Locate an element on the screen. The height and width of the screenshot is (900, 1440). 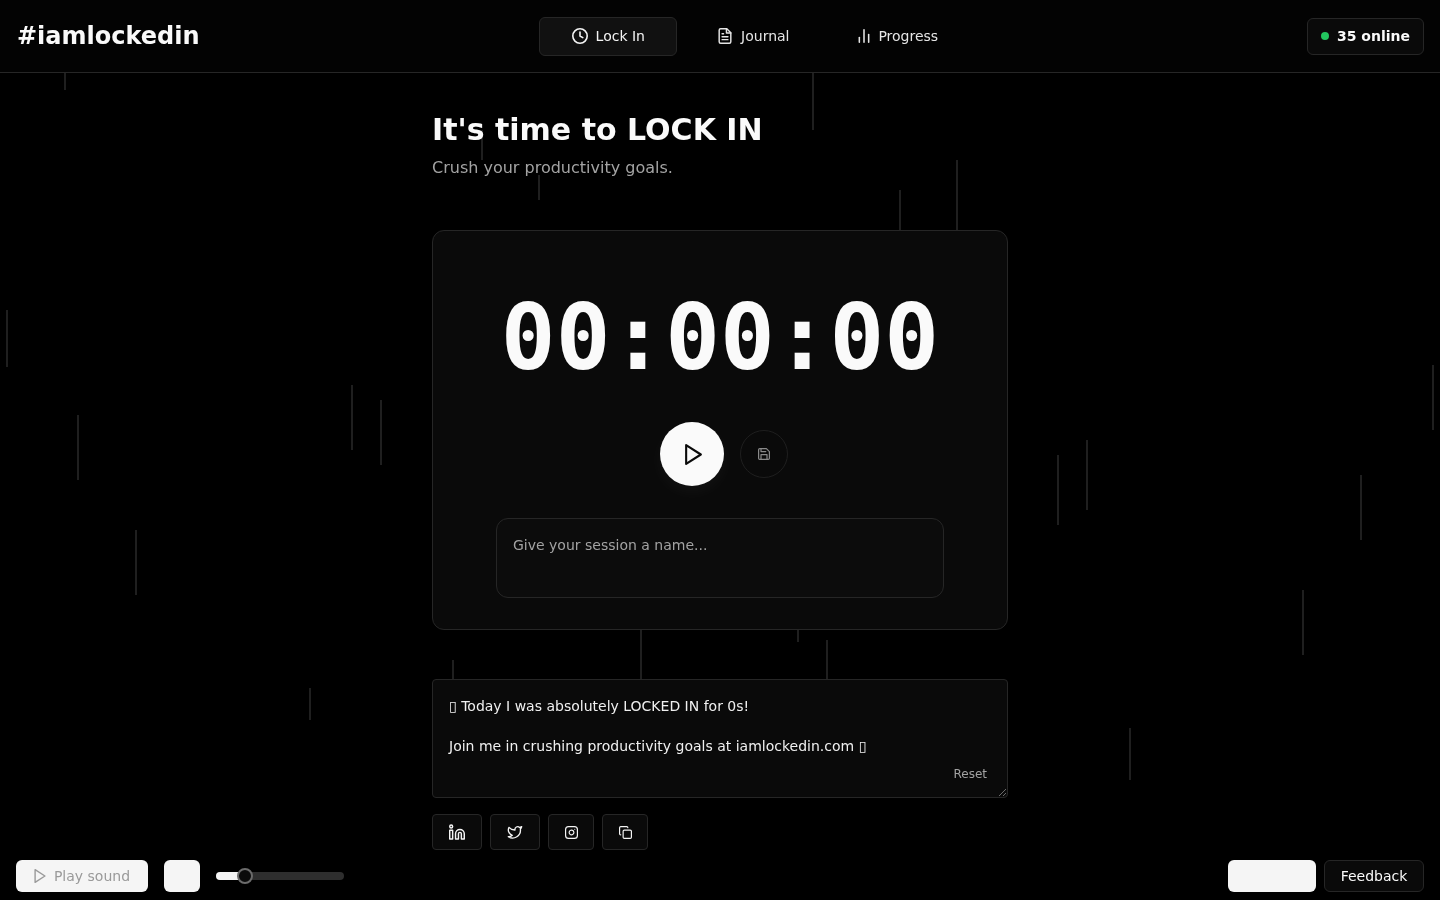
timer-display: 00:00:00 is located at coordinates (720, 338).